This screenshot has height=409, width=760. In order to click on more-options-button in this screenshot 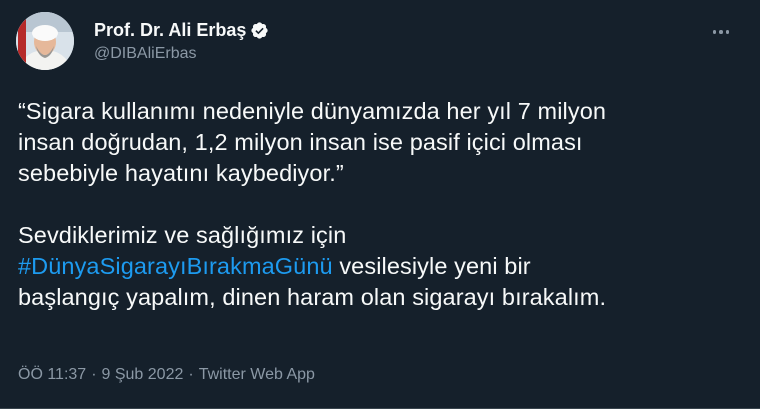, I will do `click(721, 32)`.